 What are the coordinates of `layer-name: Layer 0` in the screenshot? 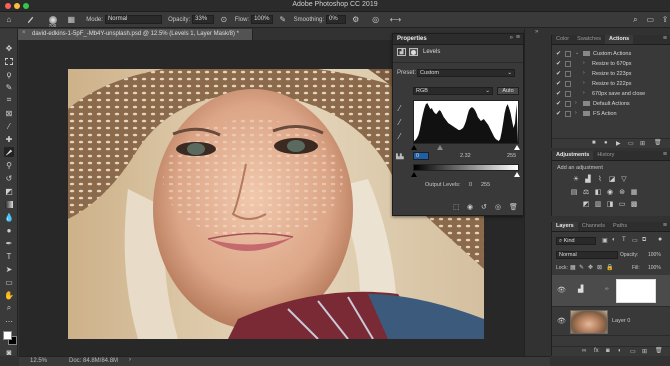 It's located at (621, 321).